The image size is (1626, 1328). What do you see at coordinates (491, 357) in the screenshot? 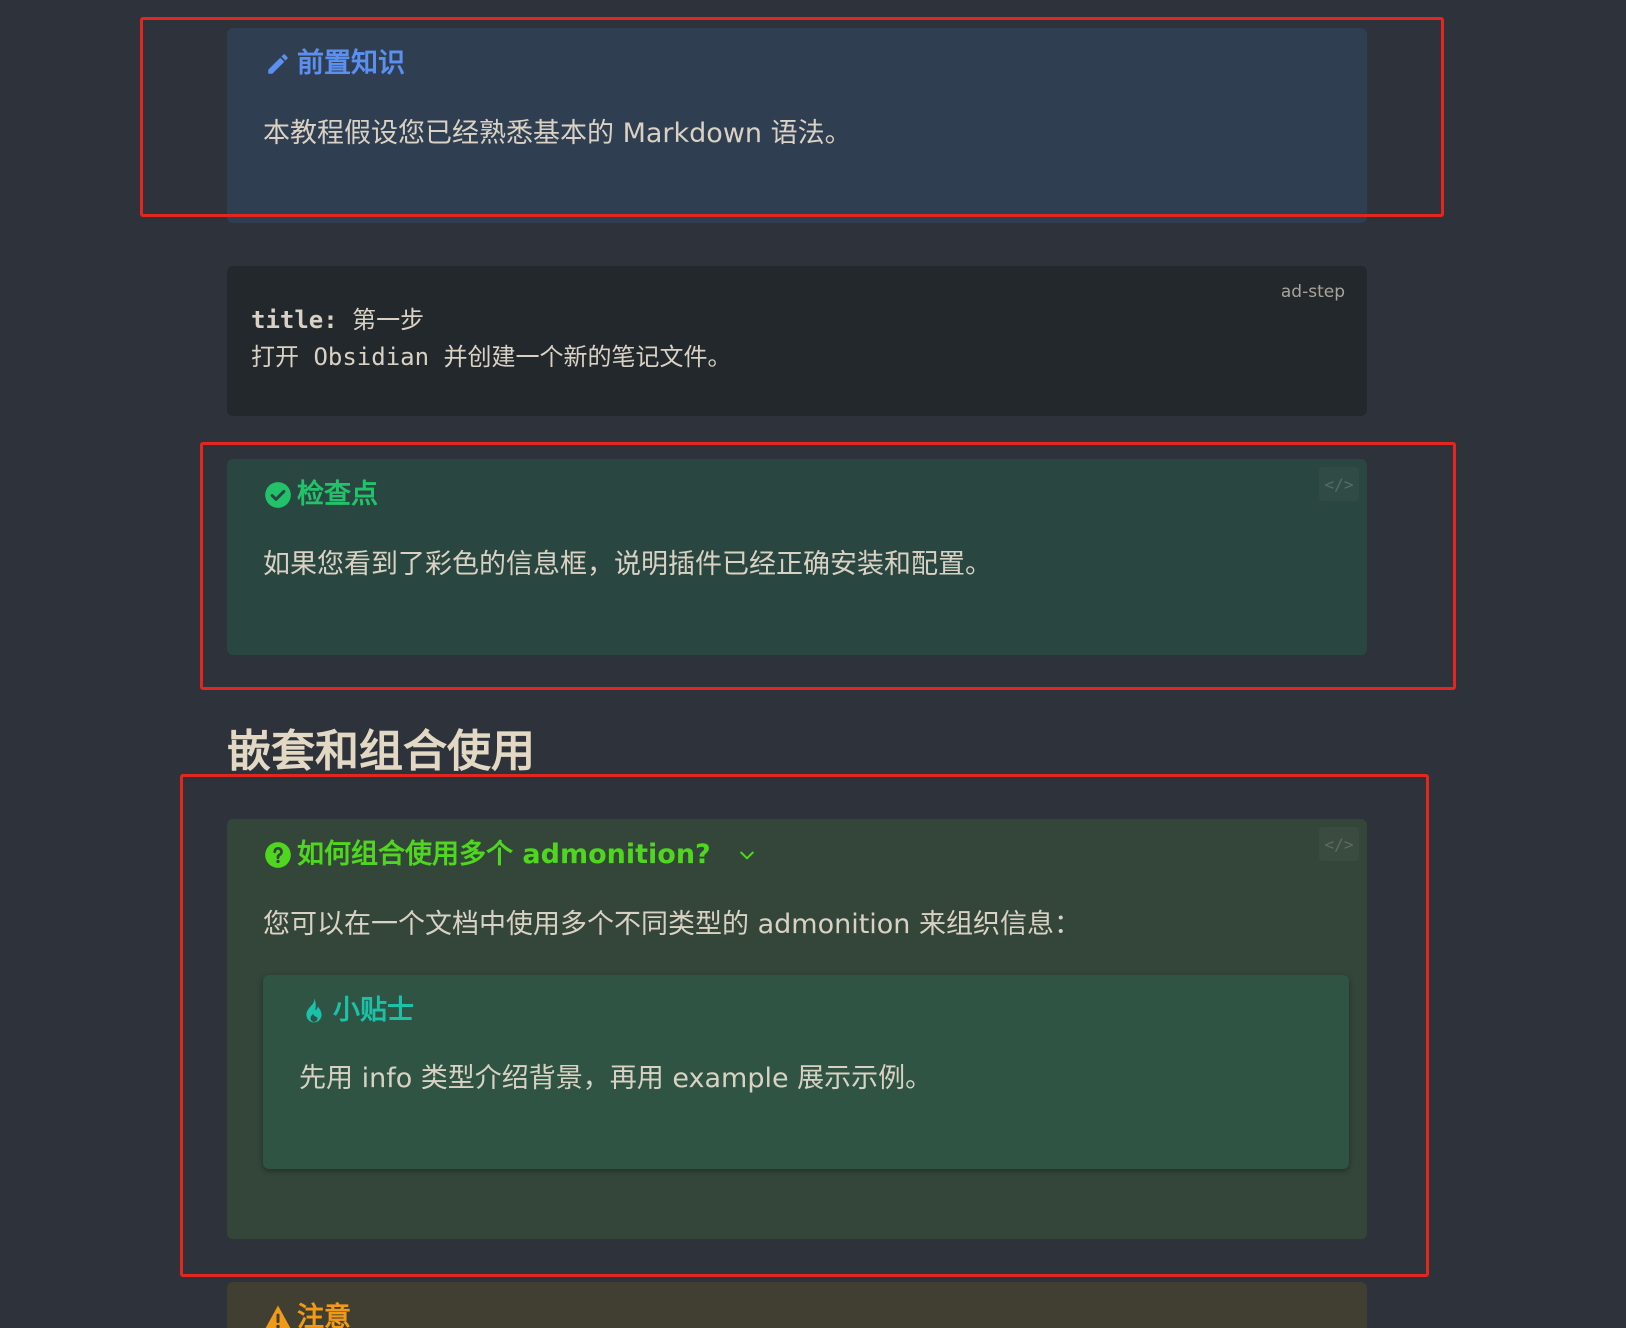
I see `code-line: 打开 Obsidian 并创建一个新的笔记文件。` at bounding box center [491, 357].